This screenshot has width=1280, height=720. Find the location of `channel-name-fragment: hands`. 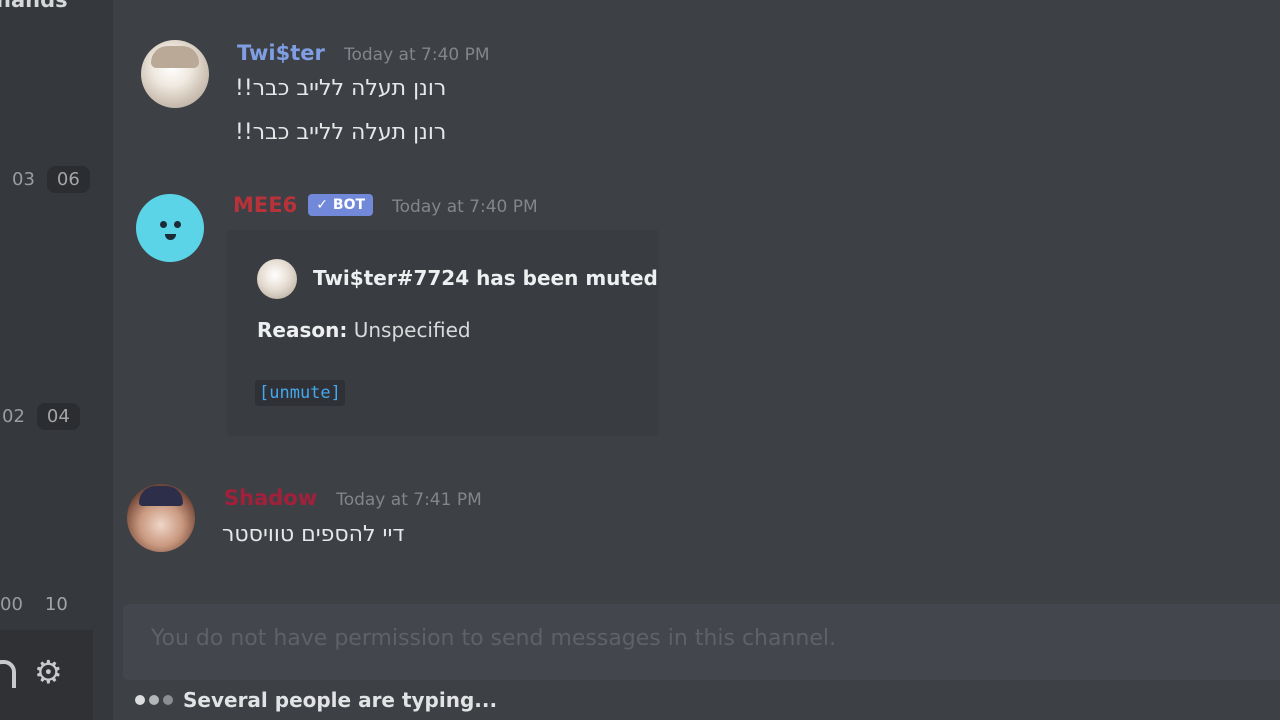

channel-name-fragment: hands is located at coordinates (34, 6).